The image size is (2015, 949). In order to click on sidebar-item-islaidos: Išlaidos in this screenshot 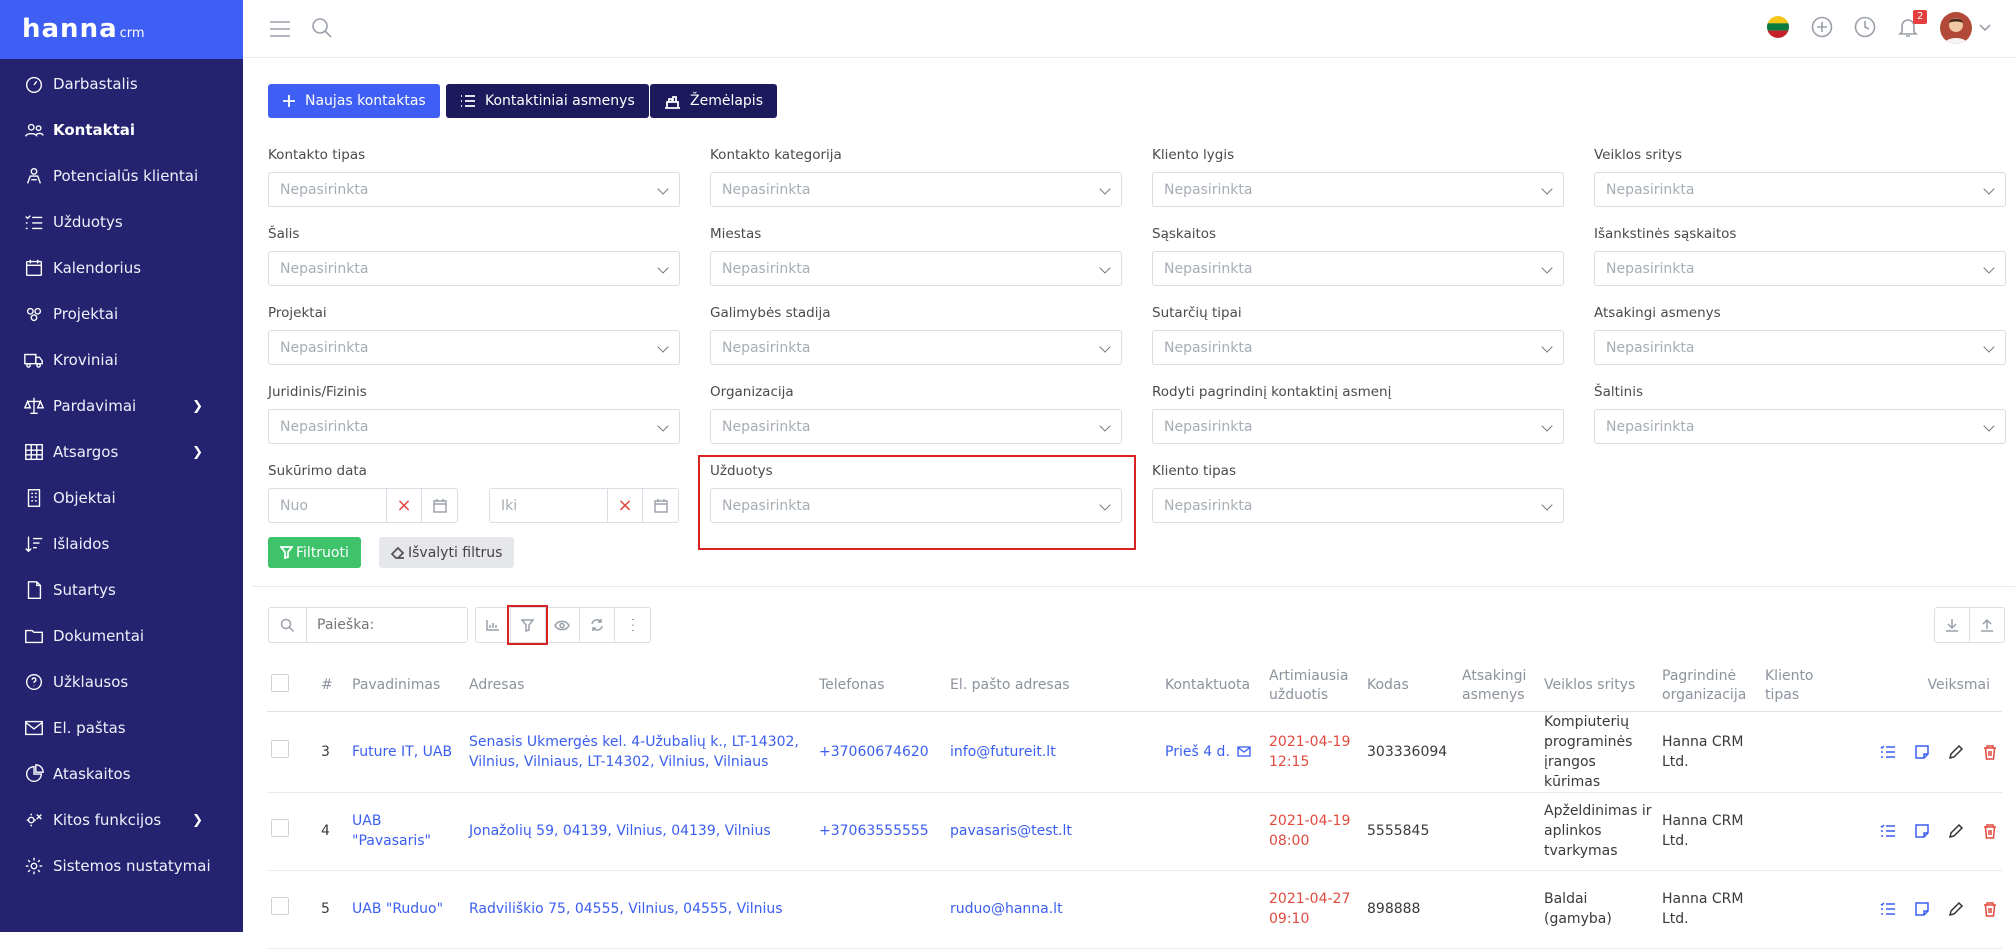, I will do `click(121, 544)`.